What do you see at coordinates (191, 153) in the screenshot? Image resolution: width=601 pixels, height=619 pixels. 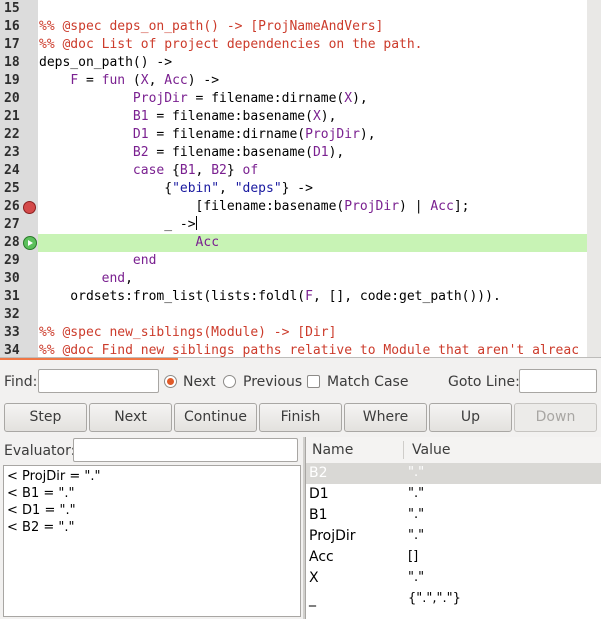 I see `code-text: B2 = filename:basename(D1),` at bounding box center [191, 153].